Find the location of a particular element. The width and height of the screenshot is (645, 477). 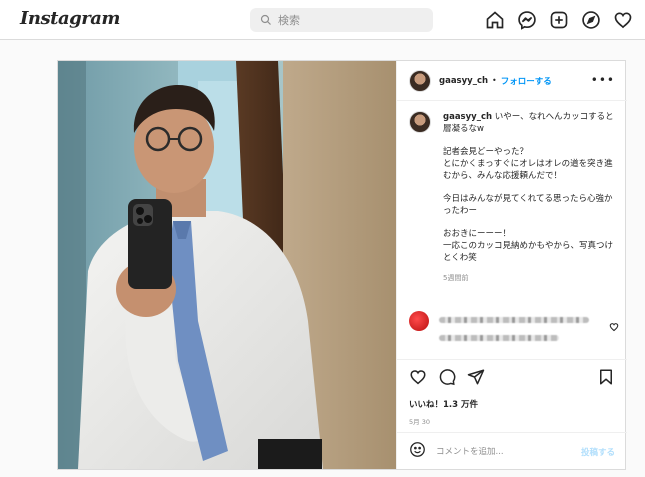

new-post-icon is located at coordinates (559, 20).